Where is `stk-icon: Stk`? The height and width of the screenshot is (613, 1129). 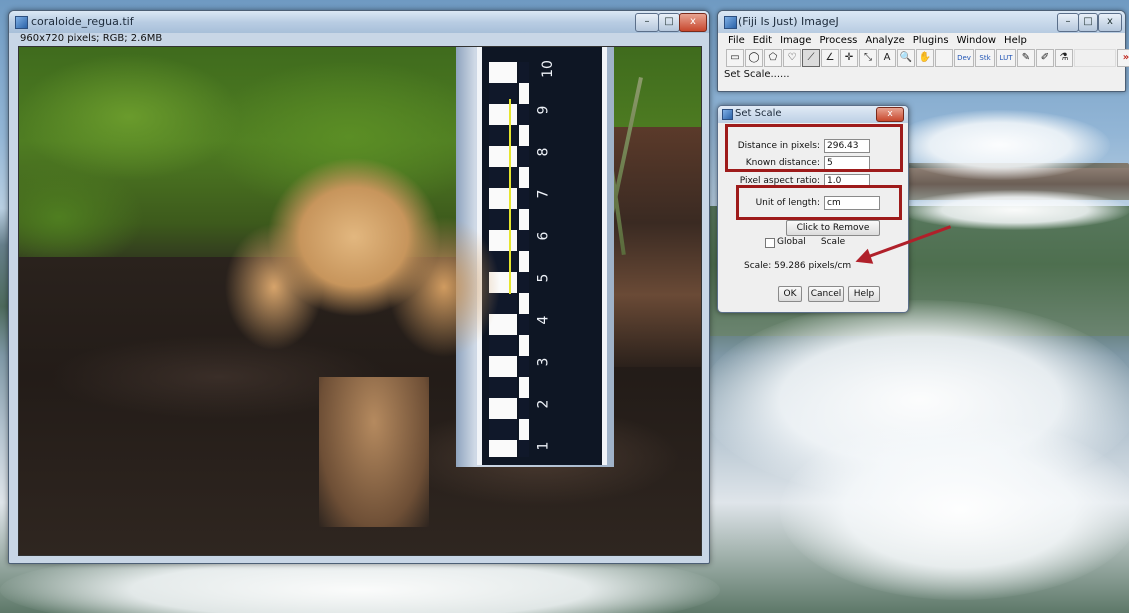 stk-icon: Stk is located at coordinates (985, 58).